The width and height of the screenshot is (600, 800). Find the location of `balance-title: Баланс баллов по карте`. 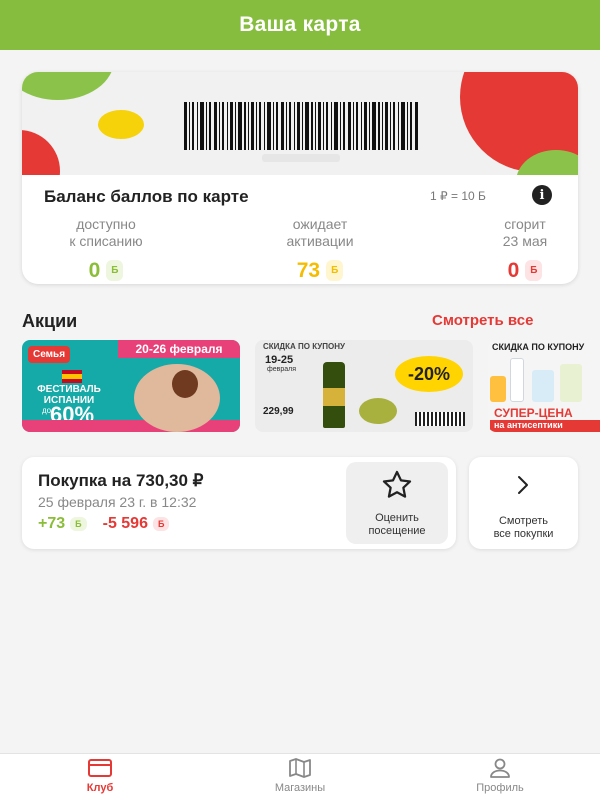

balance-title: Баланс баллов по карте is located at coordinates (146, 196).